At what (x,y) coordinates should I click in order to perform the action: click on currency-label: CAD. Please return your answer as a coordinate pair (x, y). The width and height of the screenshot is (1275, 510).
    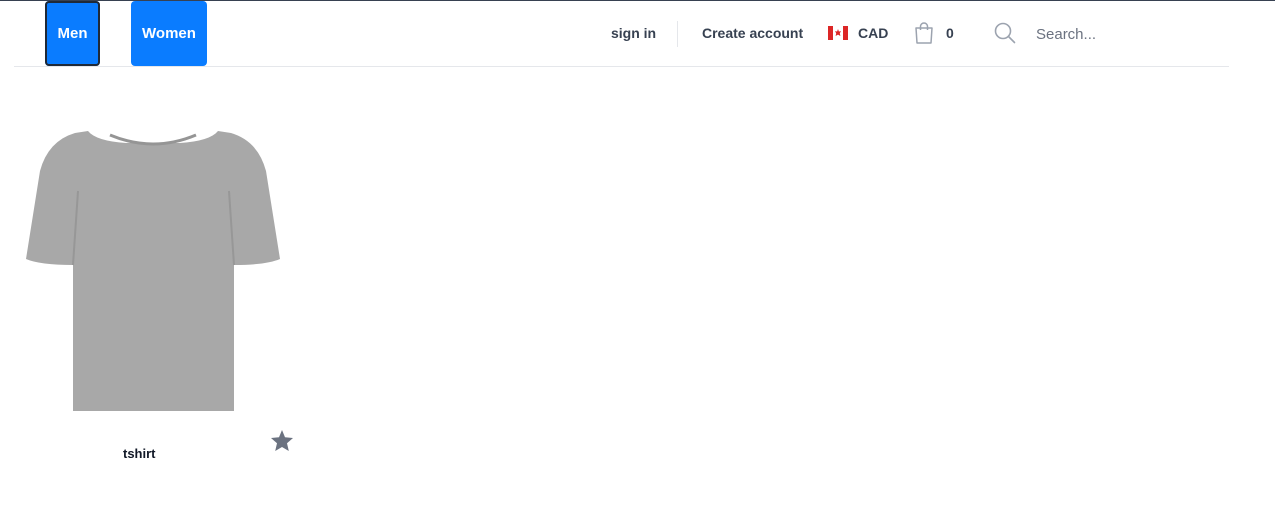
    Looking at the image, I should click on (873, 33).